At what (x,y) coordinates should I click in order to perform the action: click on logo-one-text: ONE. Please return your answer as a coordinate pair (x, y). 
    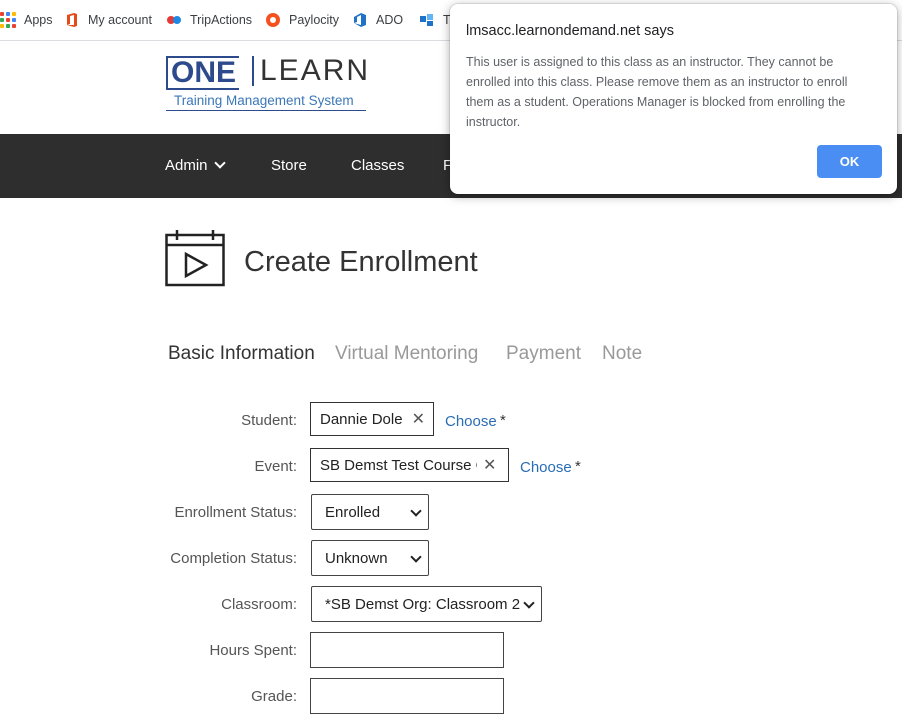
    Looking at the image, I should click on (203, 73).